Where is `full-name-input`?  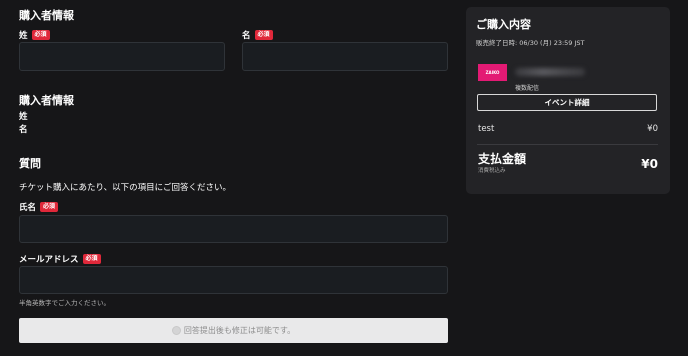
full-name-input is located at coordinates (233, 229).